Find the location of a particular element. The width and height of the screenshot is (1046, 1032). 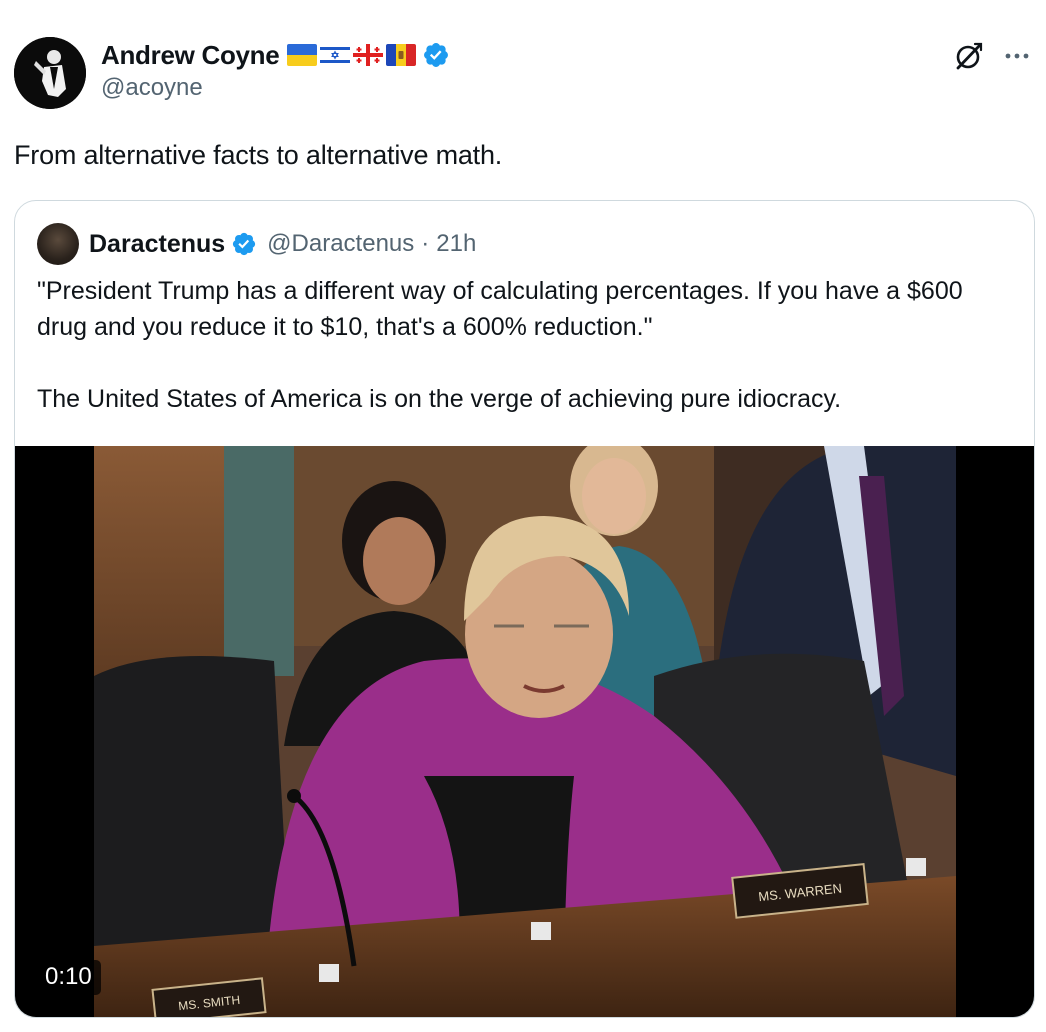

quoted-tweet-time: 21h is located at coordinates (456, 244).